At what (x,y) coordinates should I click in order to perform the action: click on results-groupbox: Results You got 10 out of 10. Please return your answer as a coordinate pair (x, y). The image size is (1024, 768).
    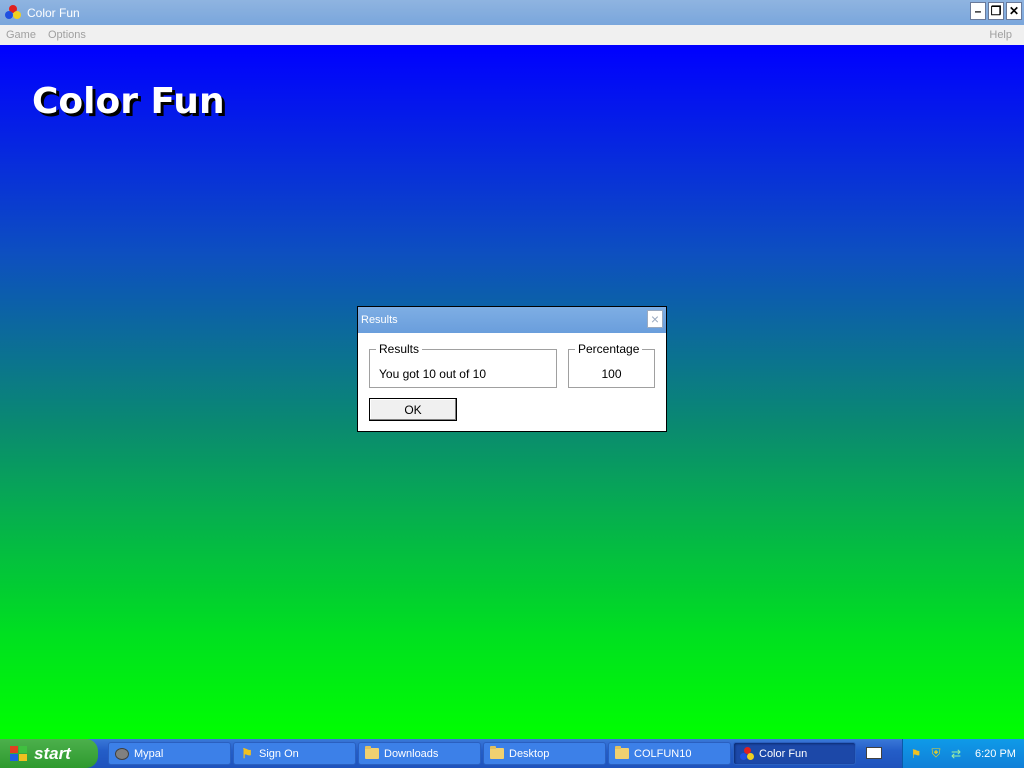
    Looking at the image, I should click on (463, 365).